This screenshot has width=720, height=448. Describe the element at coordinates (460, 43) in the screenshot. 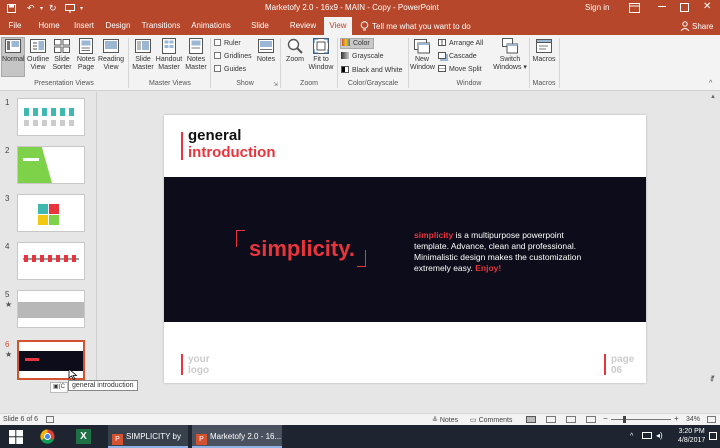

I see `arrange-all-button: Arrange All` at that location.